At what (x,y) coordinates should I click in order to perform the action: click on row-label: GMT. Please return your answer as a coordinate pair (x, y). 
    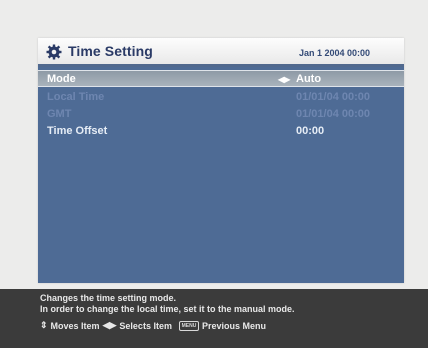
    Looking at the image, I should click on (59, 114).